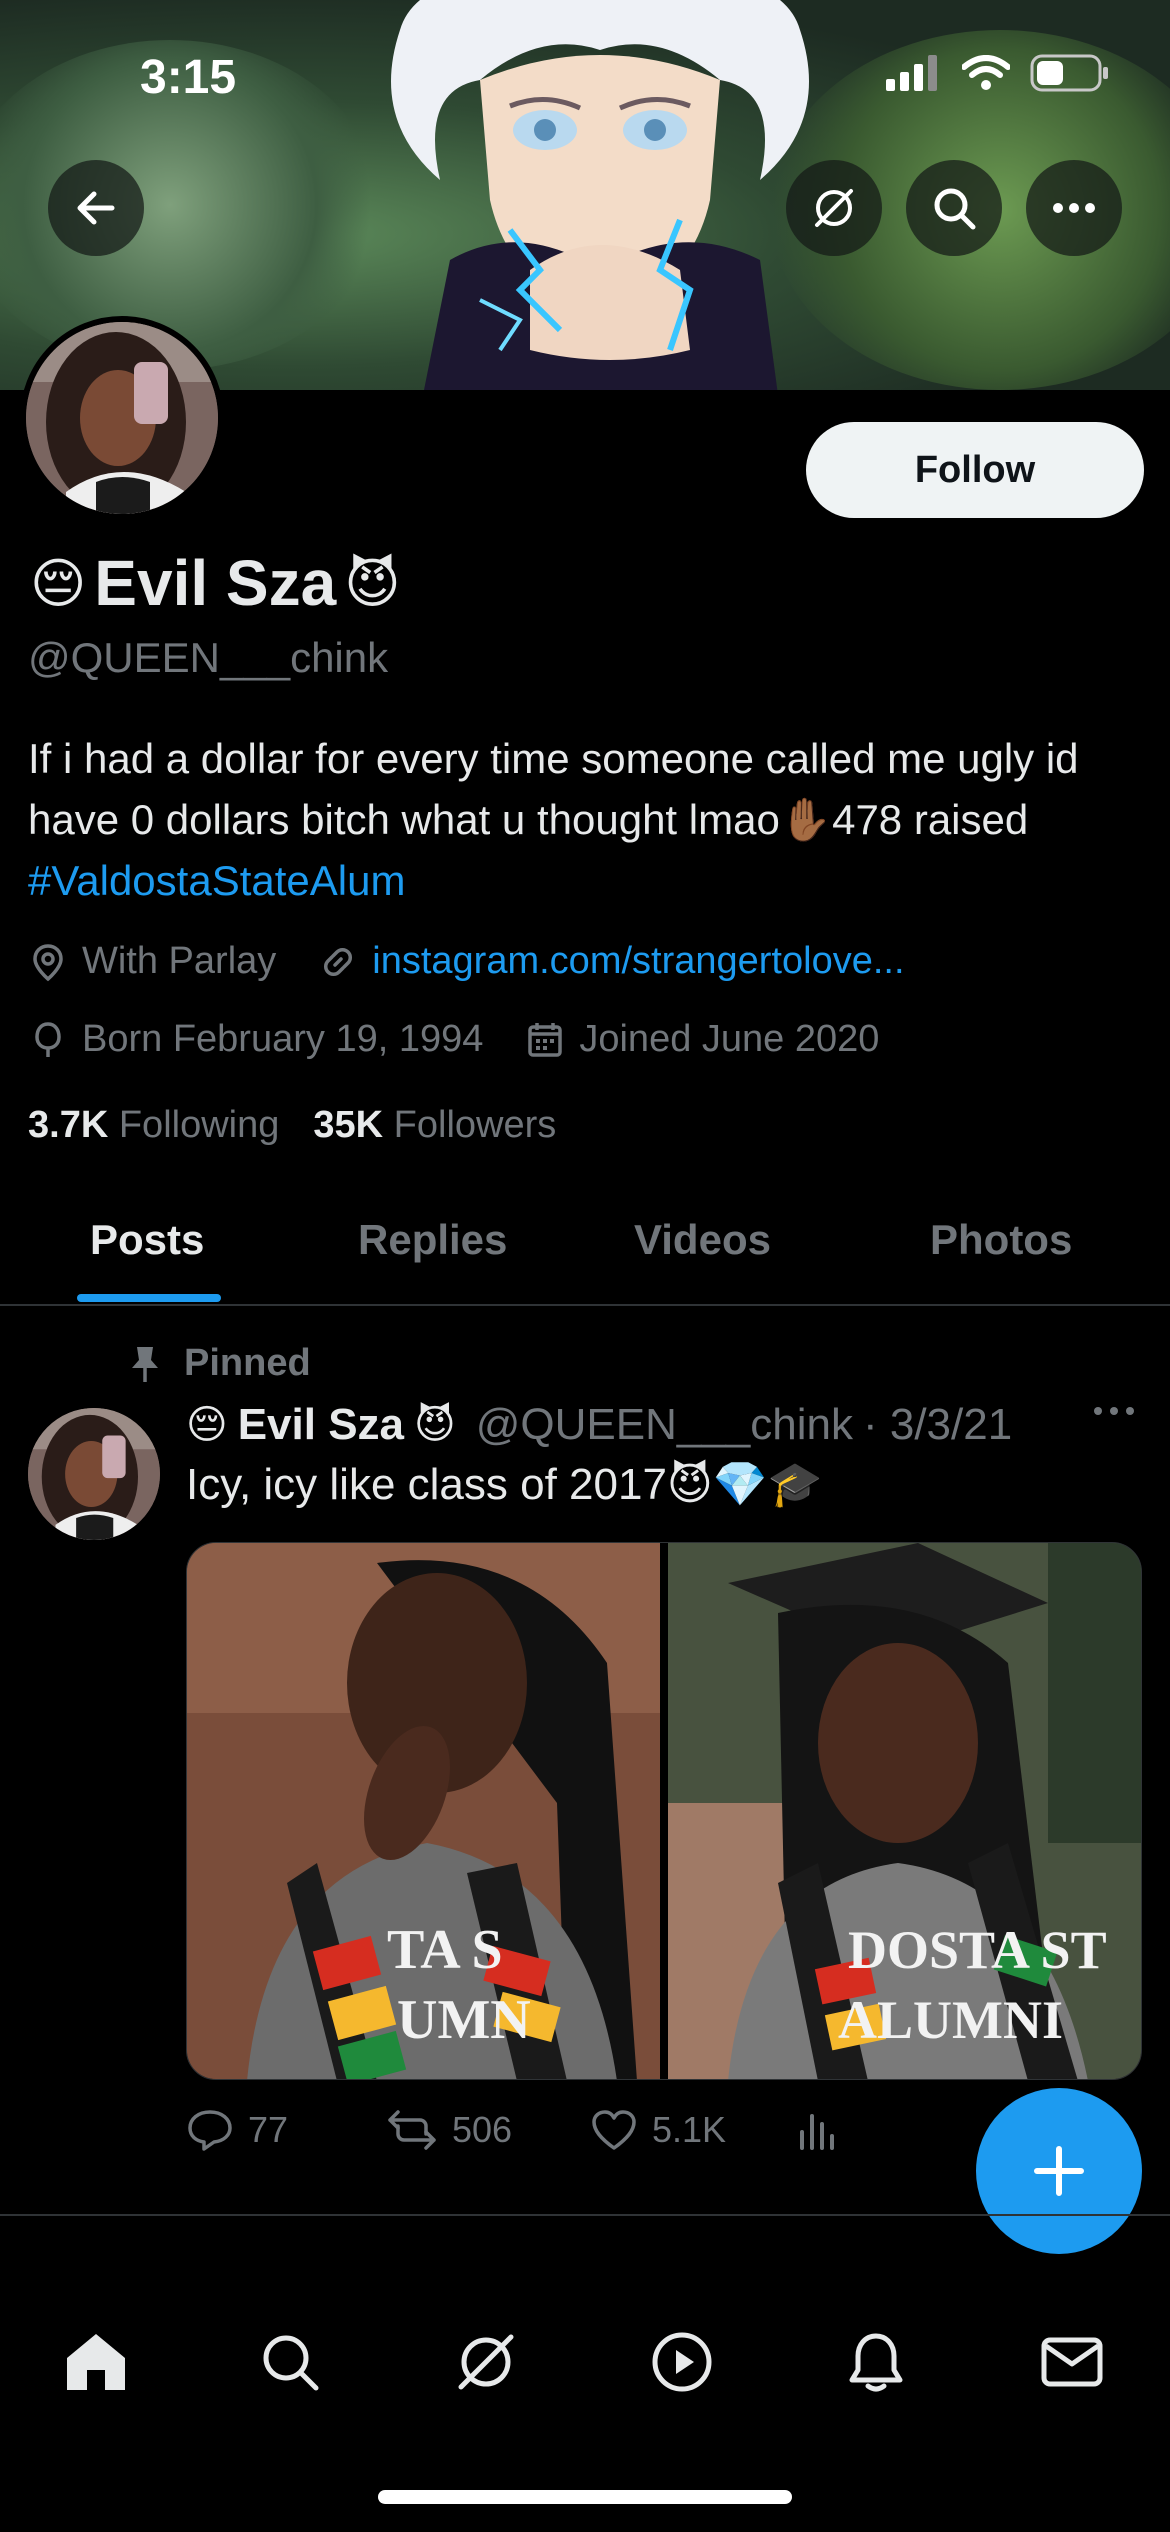 The image size is (1170, 2532). What do you see at coordinates (977, 1950) in the screenshot?
I see `photo-text-overlay: DOSTA ST` at bounding box center [977, 1950].